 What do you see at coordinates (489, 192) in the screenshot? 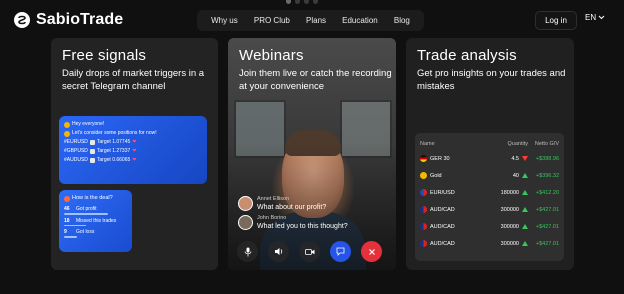
I see `table-row: EUR/USD 180000 +$412.20` at bounding box center [489, 192].